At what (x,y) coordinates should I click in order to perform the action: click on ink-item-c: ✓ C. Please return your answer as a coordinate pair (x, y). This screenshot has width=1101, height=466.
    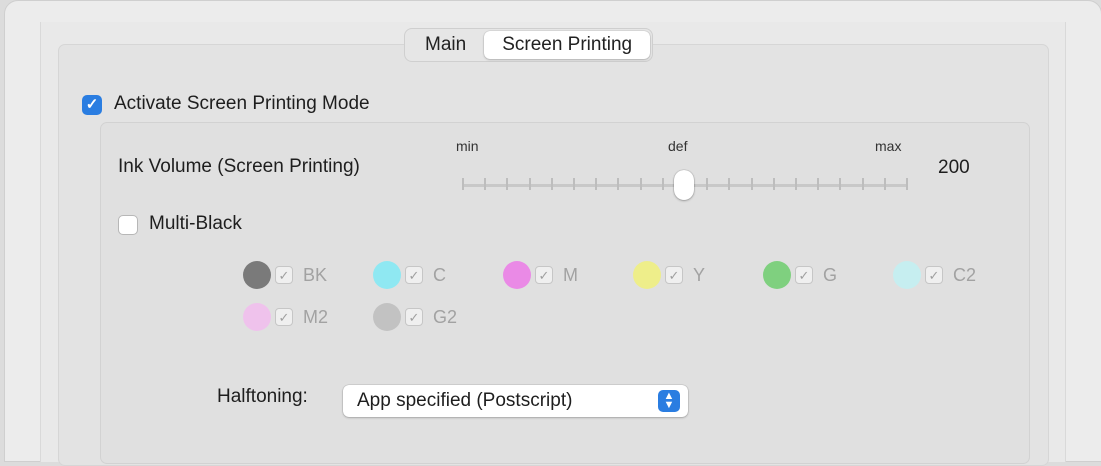
    Looking at the image, I should click on (409, 275).